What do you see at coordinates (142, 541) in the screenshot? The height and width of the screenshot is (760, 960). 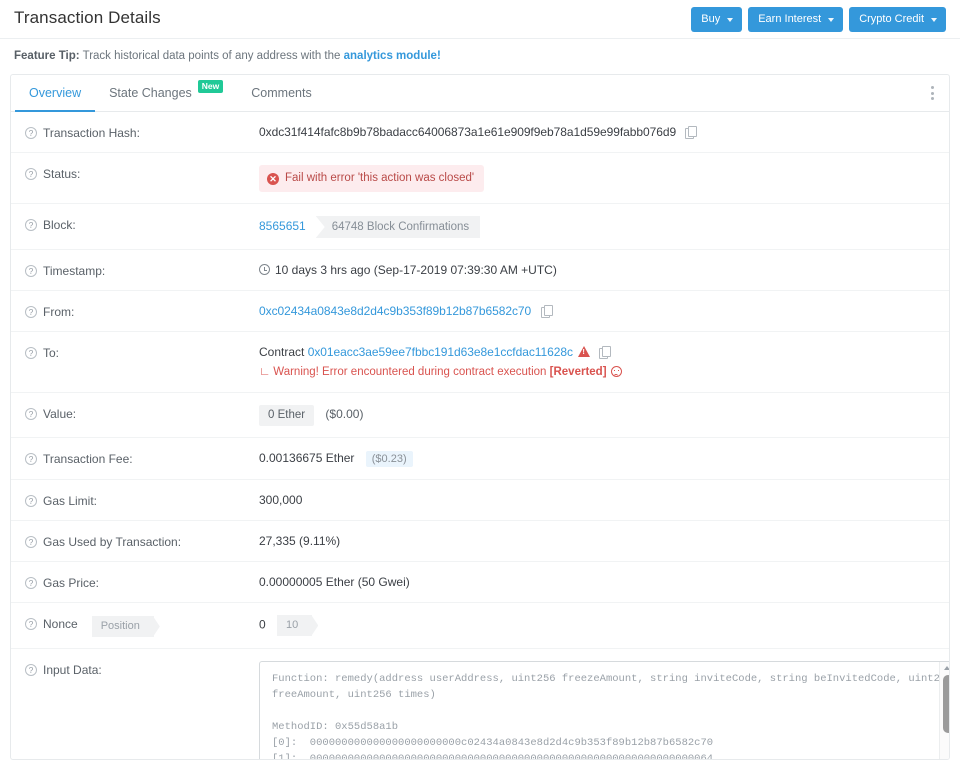 I see `label-gas-used: ? Gas Used by Transaction:` at bounding box center [142, 541].